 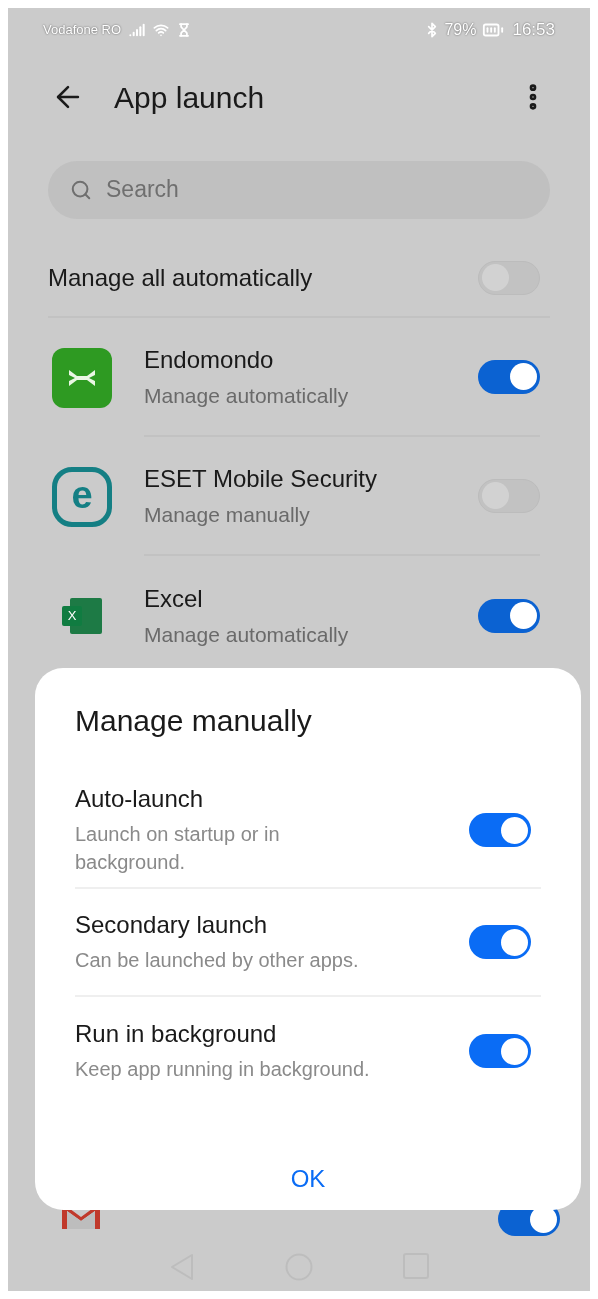 What do you see at coordinates (184, 29) in the screenshot?
I see `hourglass-icon` at bounding box center [184, 29].